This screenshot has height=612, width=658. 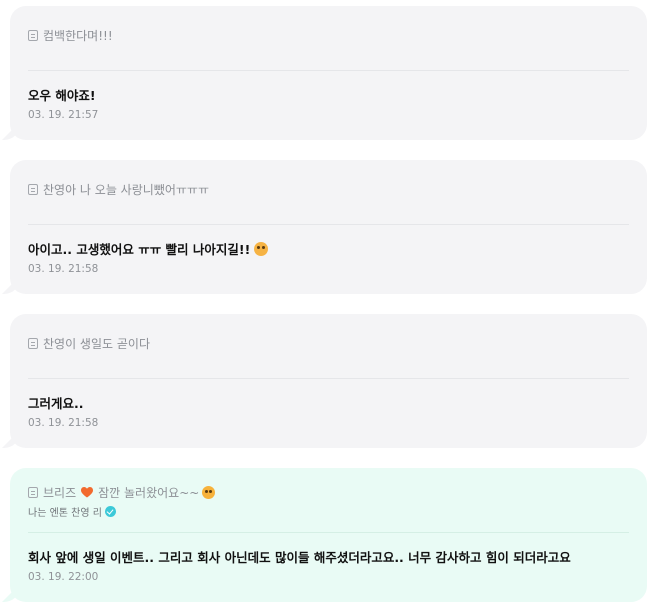 I want to click on reply-text-content: 그러게요.., so click(x=56, y=403).